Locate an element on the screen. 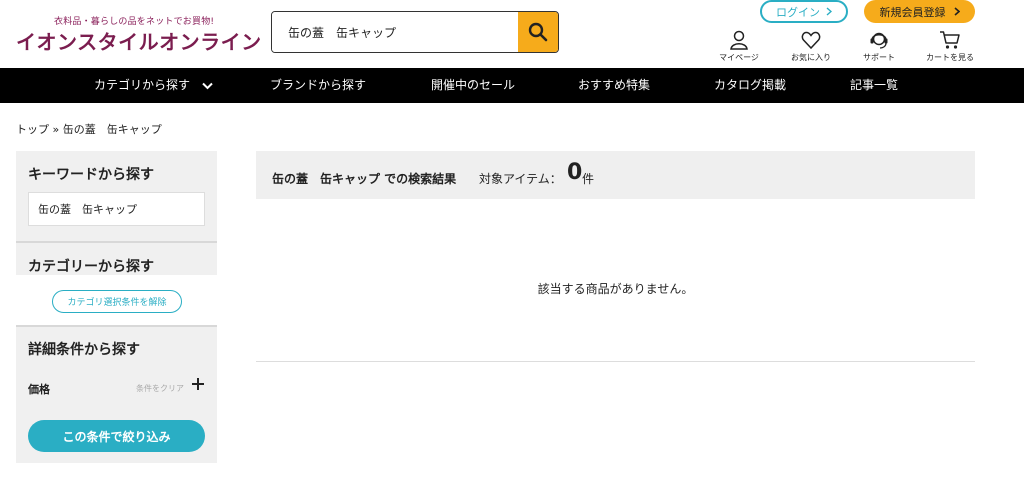 This screenshot has height=485, width=1024. login-label: ログイン is located at coordinates (798, 12).